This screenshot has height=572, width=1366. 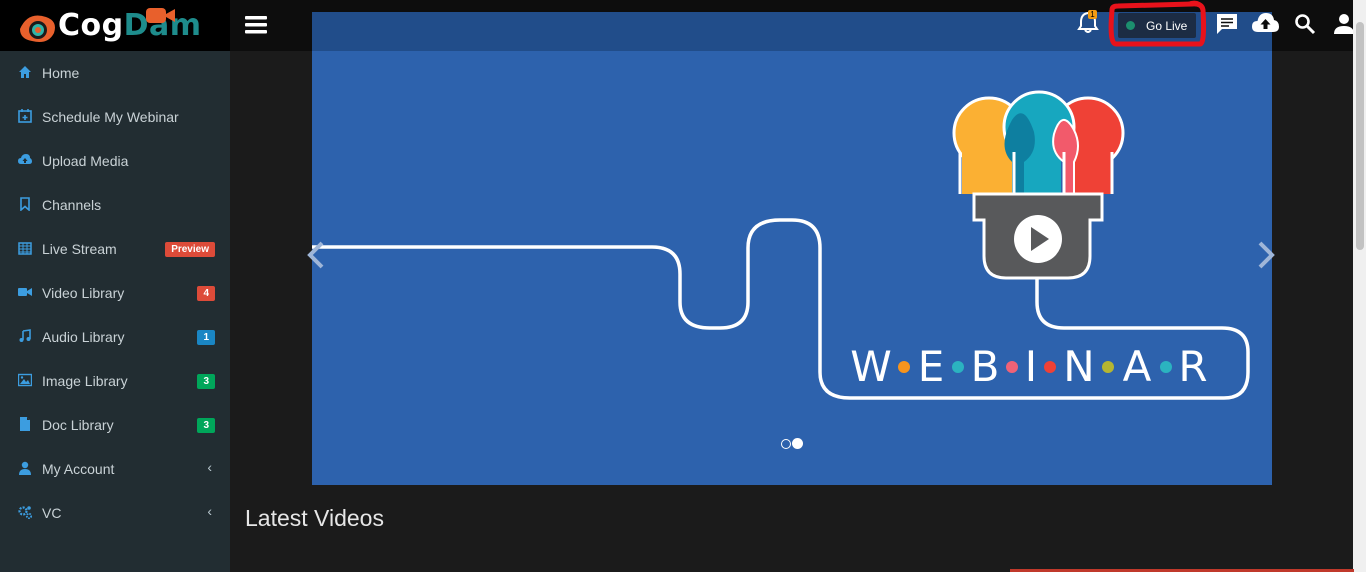 What do you see at coordinates (1227, 24) in the screenshot?
I see `chat-icon` at bounding box center [1227, 24].